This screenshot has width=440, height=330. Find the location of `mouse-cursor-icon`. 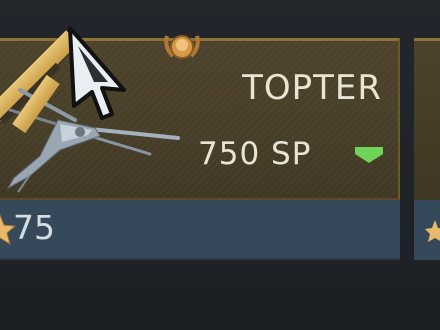

mouse-cursor-icon is located at coordinates (97, 73).